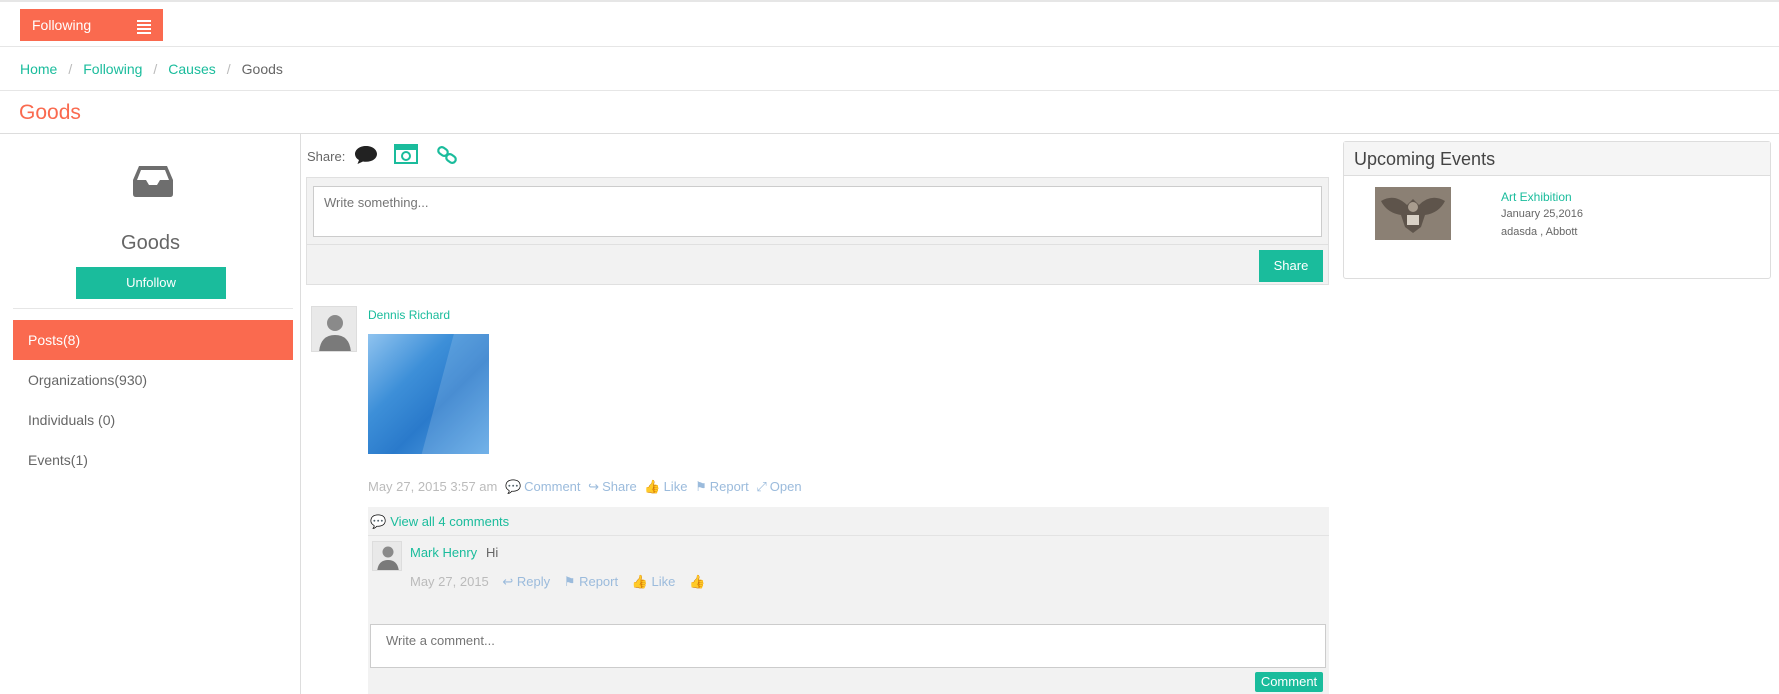  I want to click on breadcrumb-following: Following, so click(112, 69).